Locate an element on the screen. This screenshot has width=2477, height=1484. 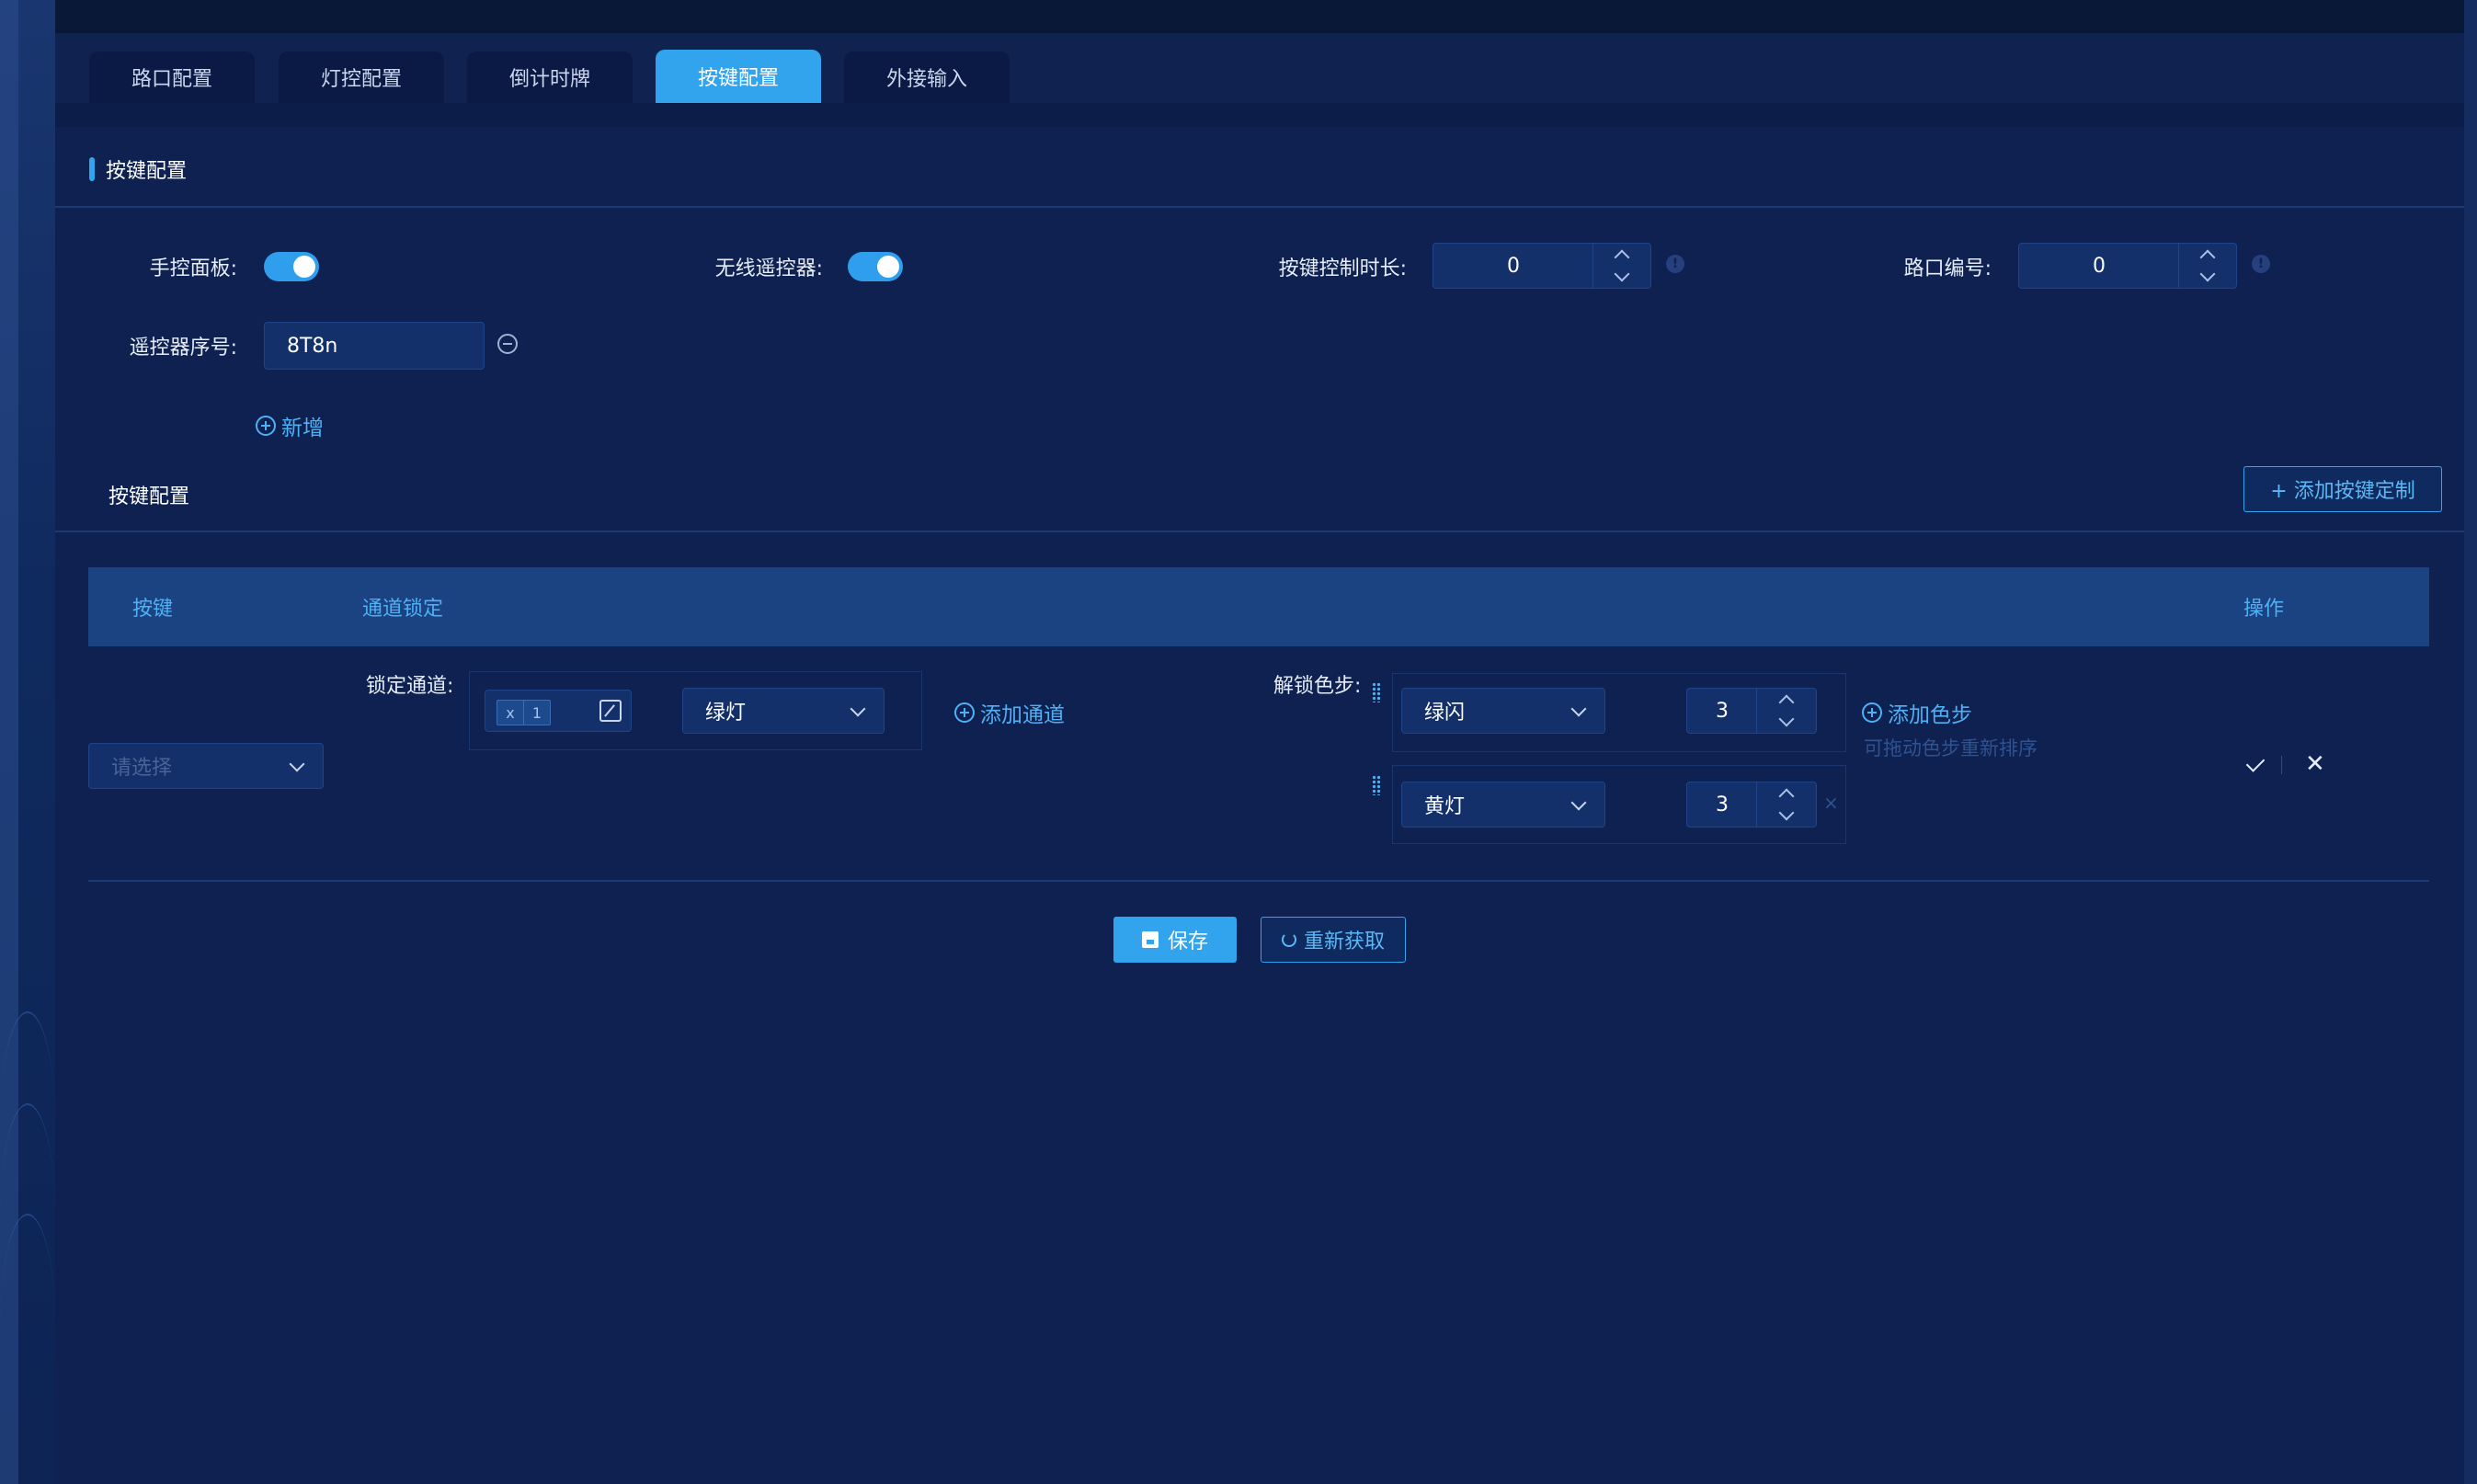
remote-serial-input: 8T8n is located at coordinates (374, 346).